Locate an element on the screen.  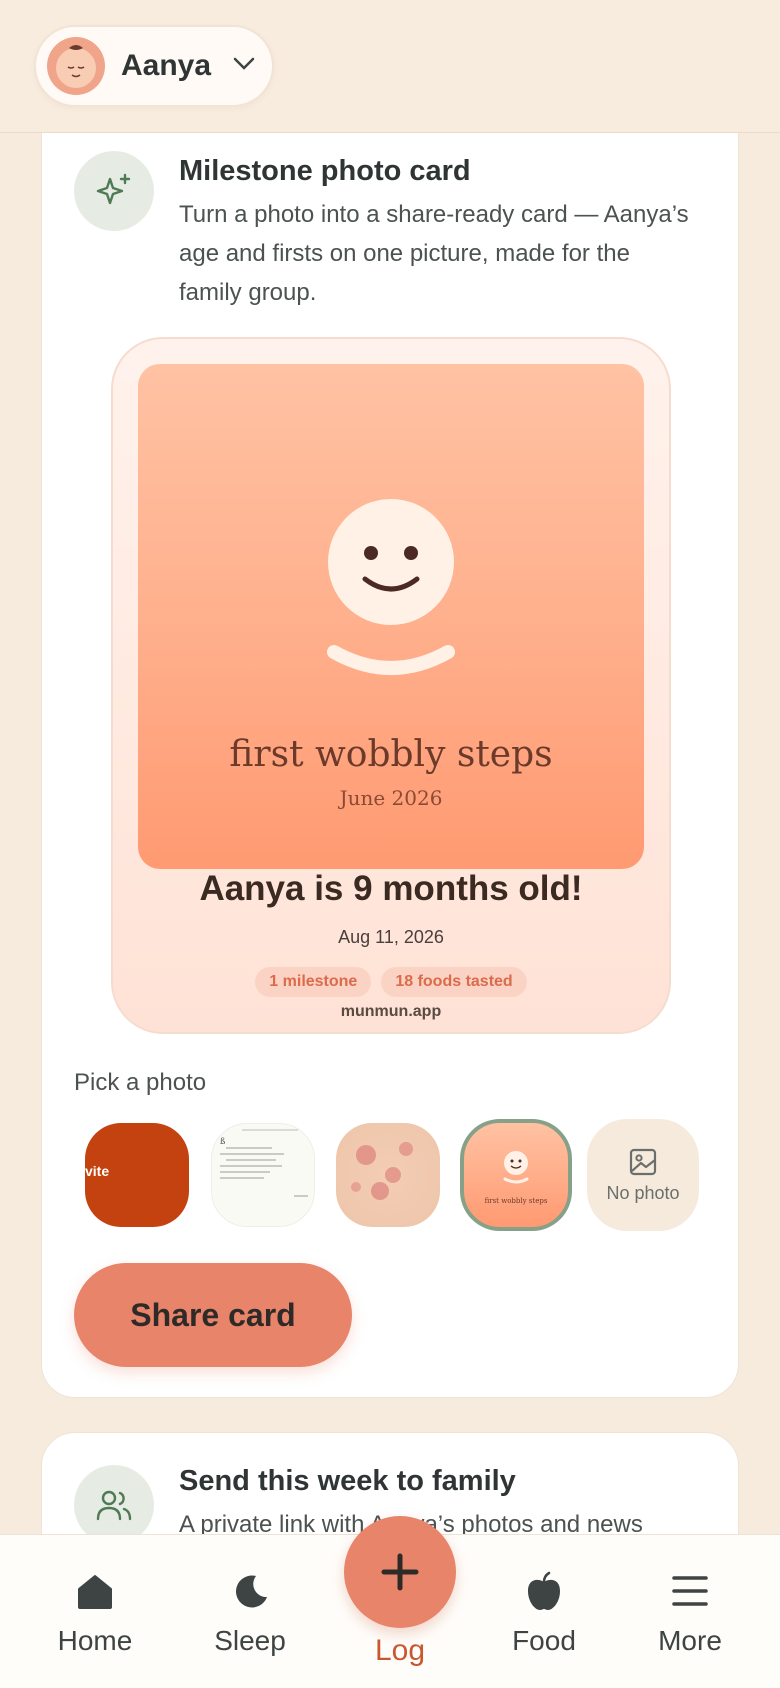
sparkles-icon is located at coordinates (114, 191).